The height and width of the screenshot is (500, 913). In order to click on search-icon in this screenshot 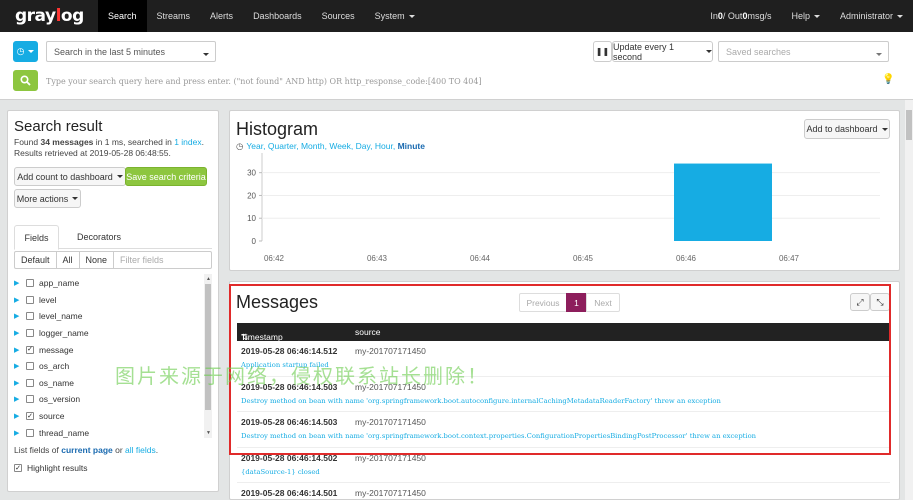, I will do `click(25, 80)`.